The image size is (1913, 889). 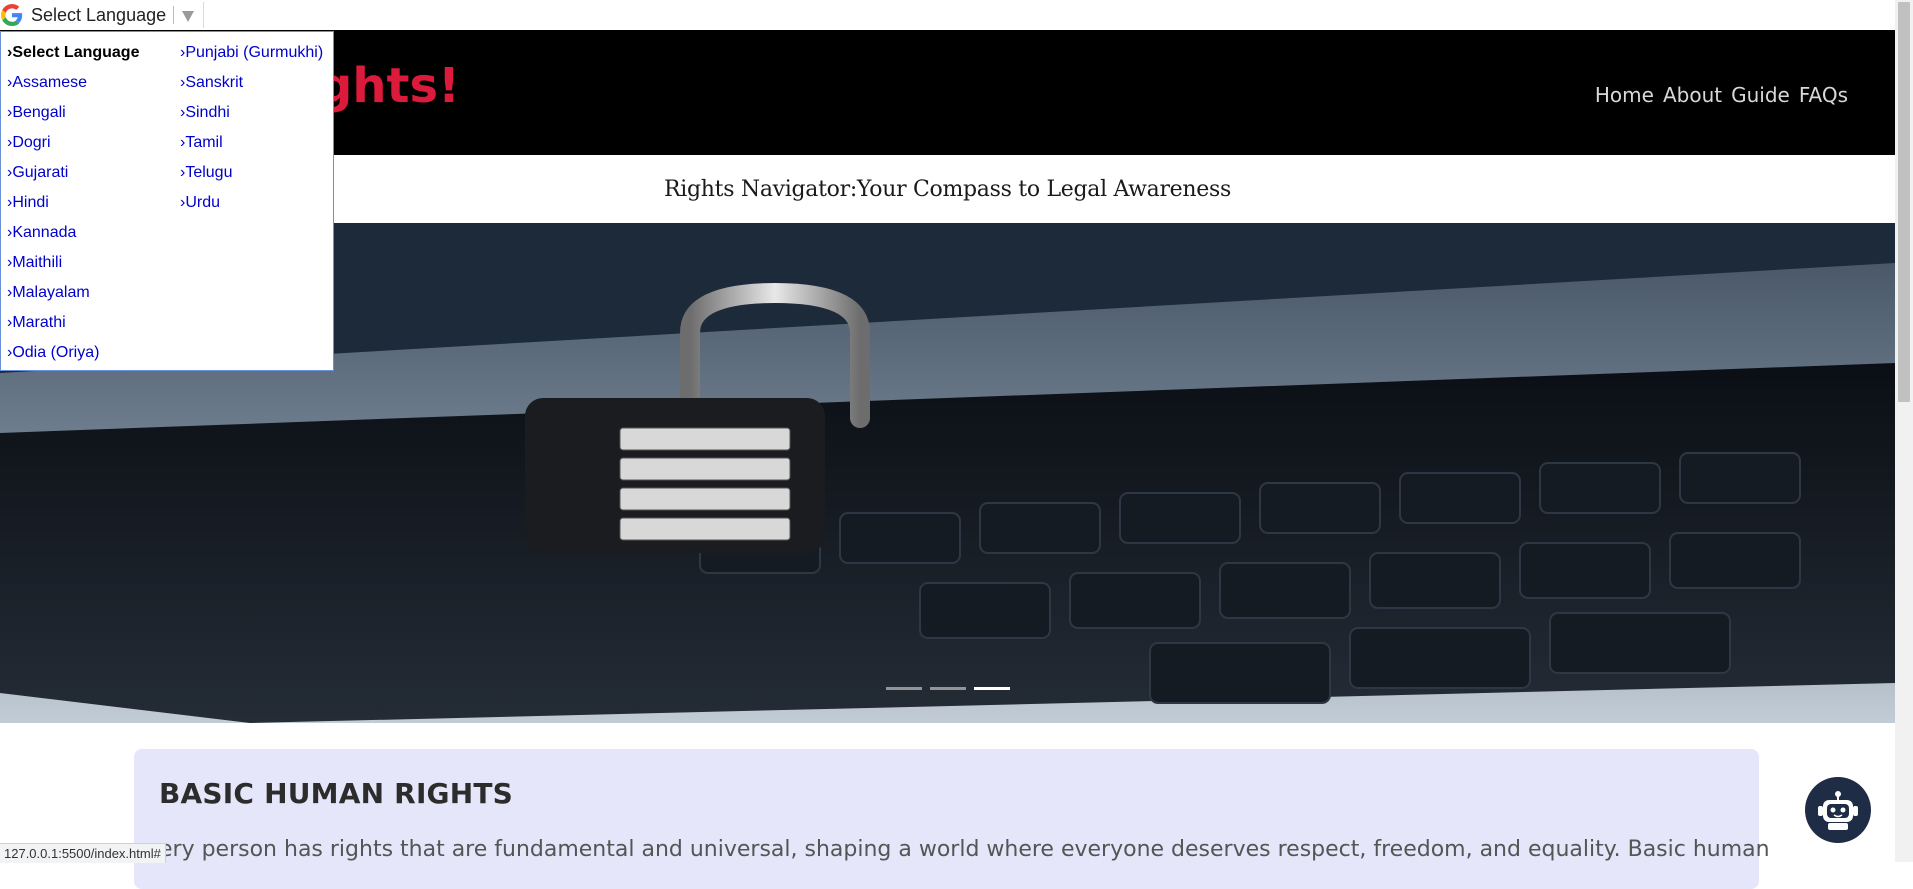 I want to click on carousel-indicators, so click(x=947, y=688).